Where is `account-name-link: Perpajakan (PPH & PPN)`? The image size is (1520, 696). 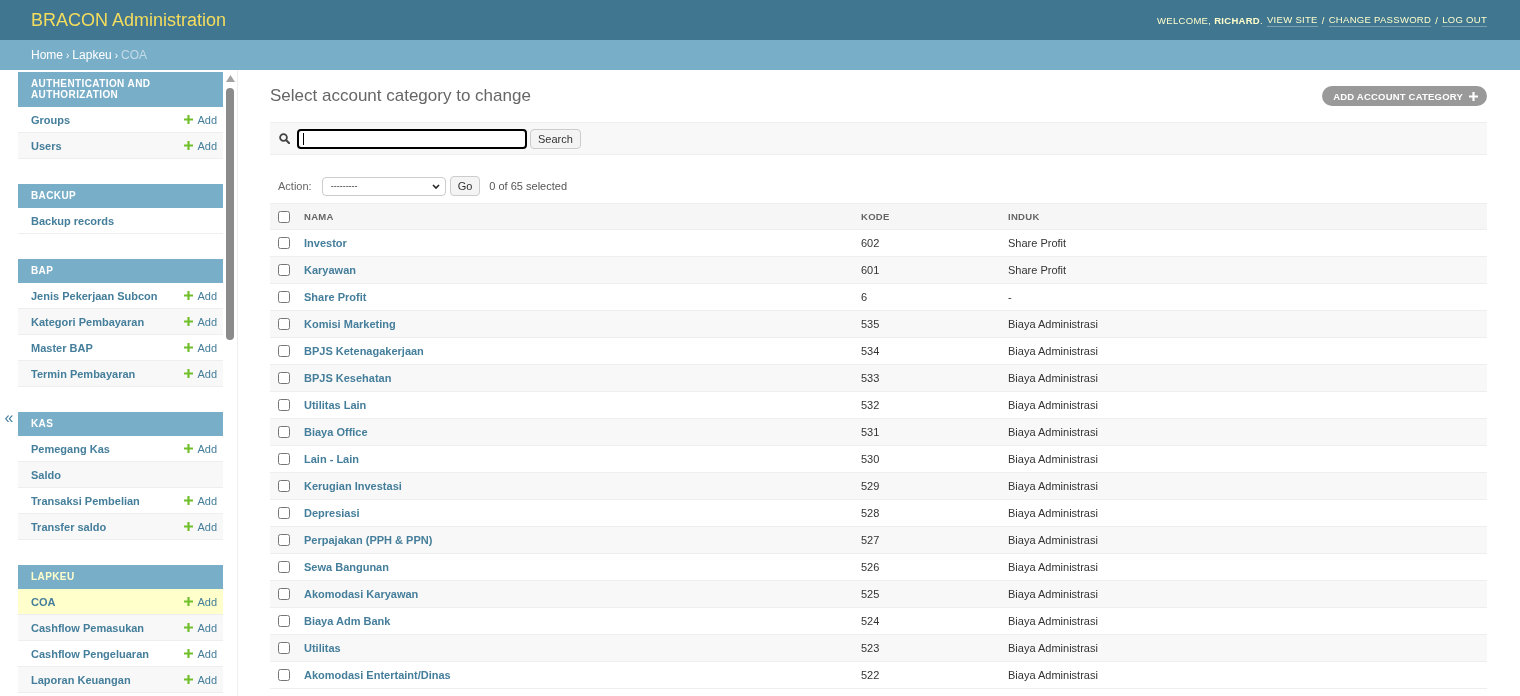 account-name-link: Perpajakan (PPH & PPN) is located at coordinates (368, 540).